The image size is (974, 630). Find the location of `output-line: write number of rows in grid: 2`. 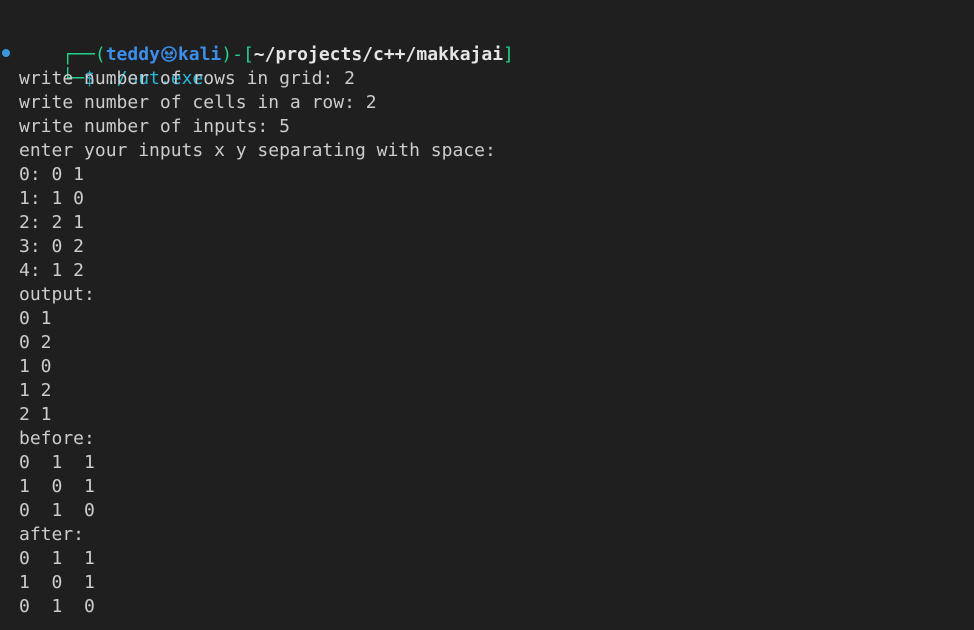

output-line: write number of rows in grid: 2 is located at coordinates (187, 78).